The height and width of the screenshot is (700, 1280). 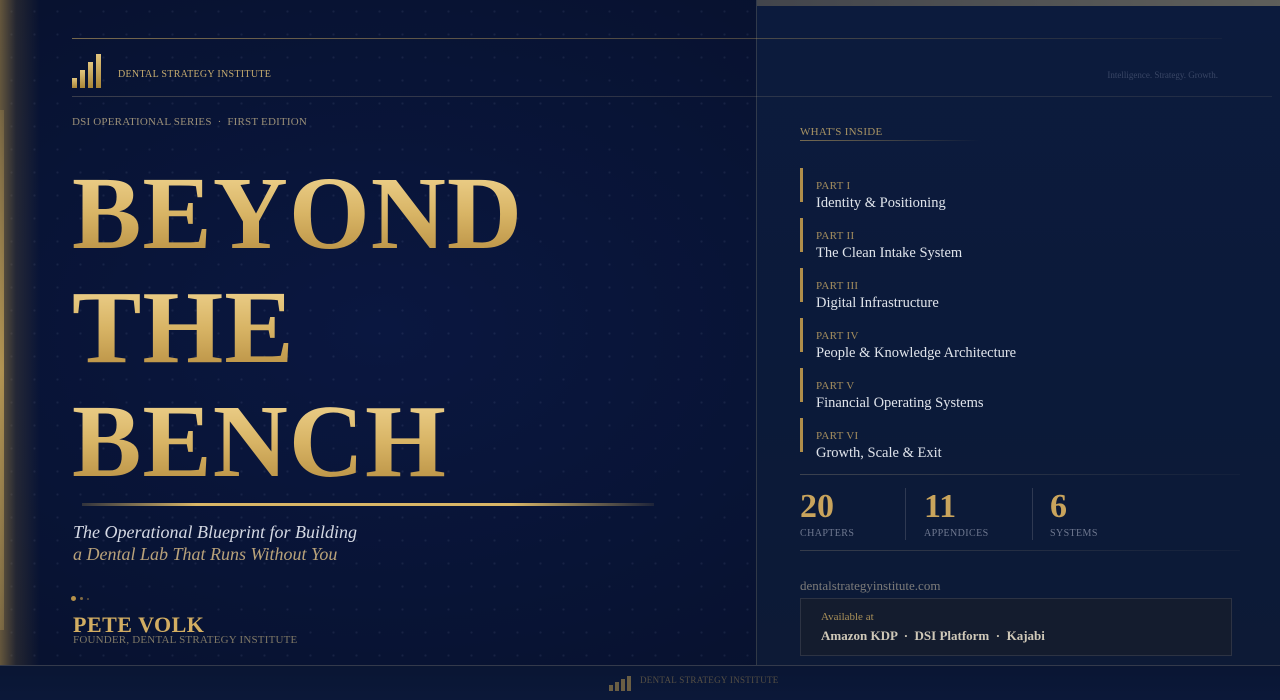 What do you see at coordinates (817, 506) in the screenshot?
I see `stat-value: 20` at bounding box center [817, 506].